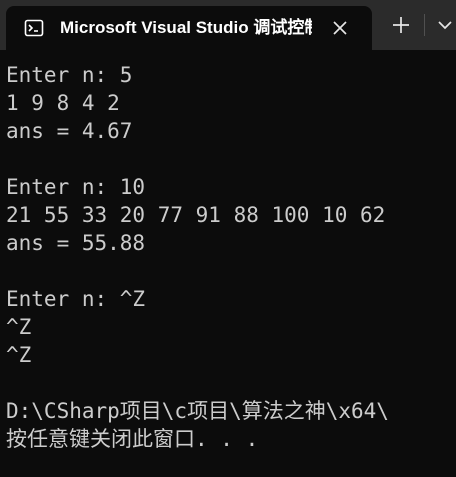  What do you see at coordinates (76, 299) in the screenshot?
I see `console-line: Enter n: ^Z` at bounding box center [76, 299].